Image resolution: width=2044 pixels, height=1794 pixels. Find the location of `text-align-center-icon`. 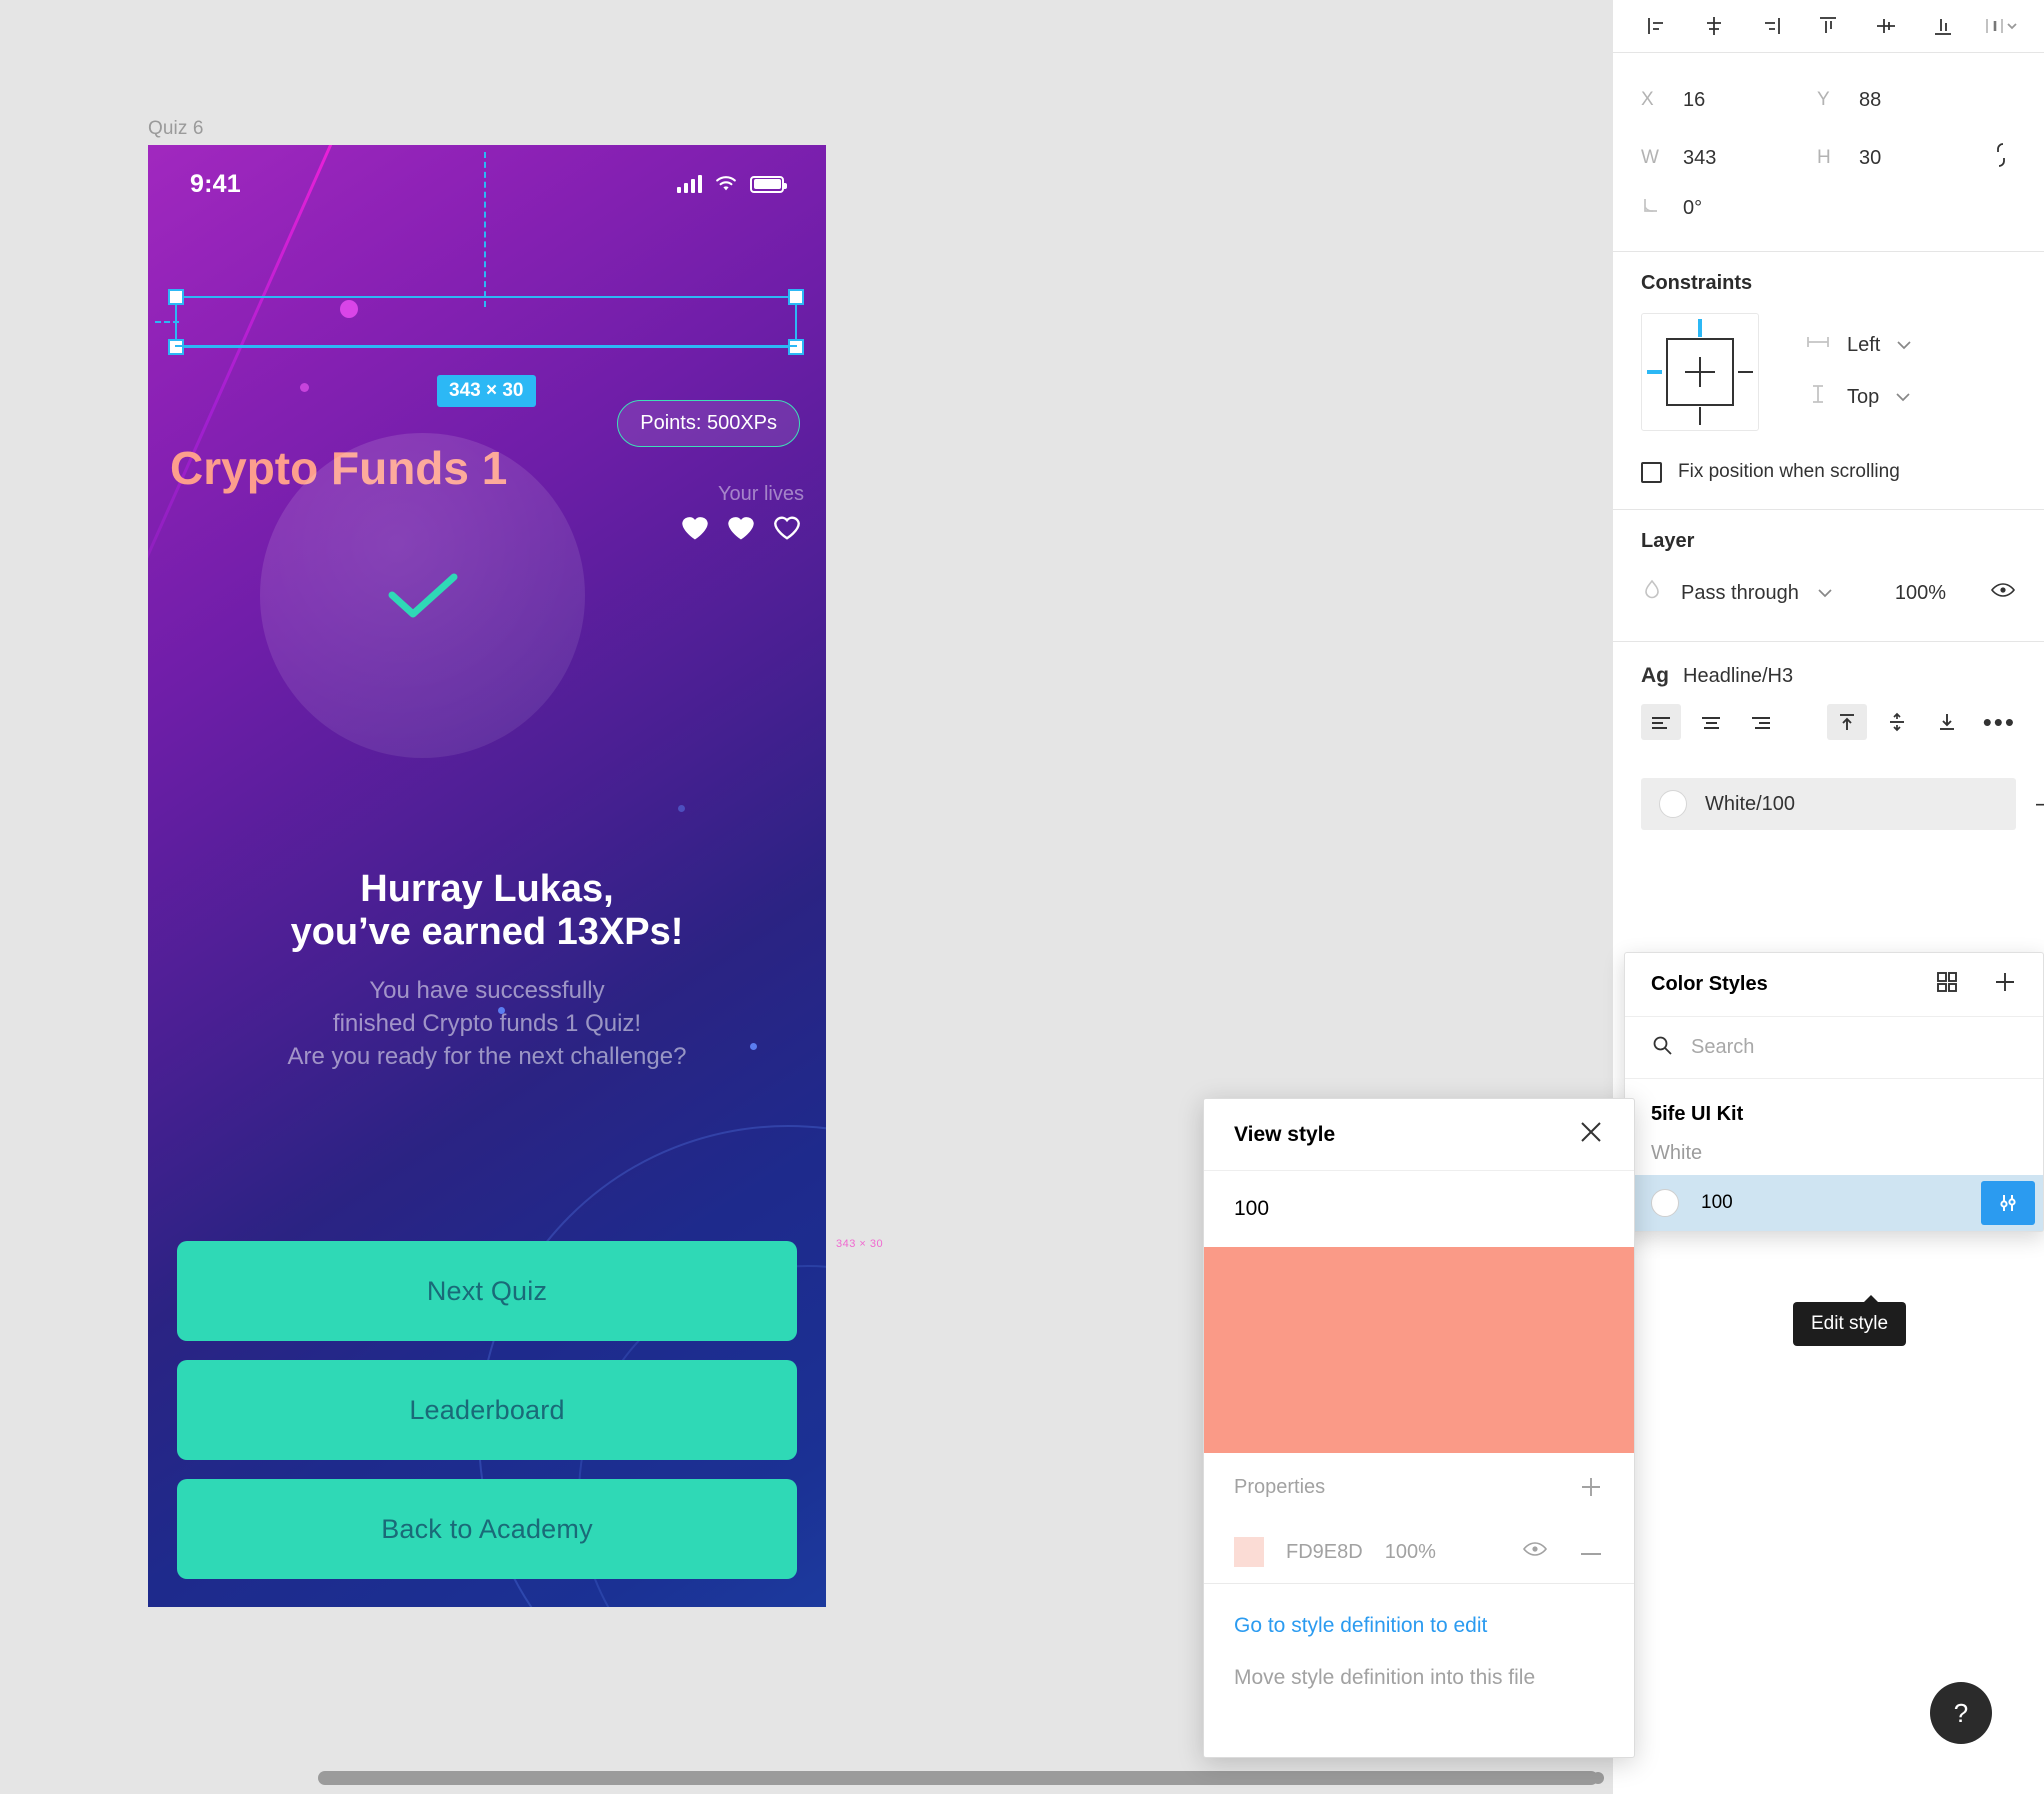

text-align-center-icon is located at coordinates (1711, 722).